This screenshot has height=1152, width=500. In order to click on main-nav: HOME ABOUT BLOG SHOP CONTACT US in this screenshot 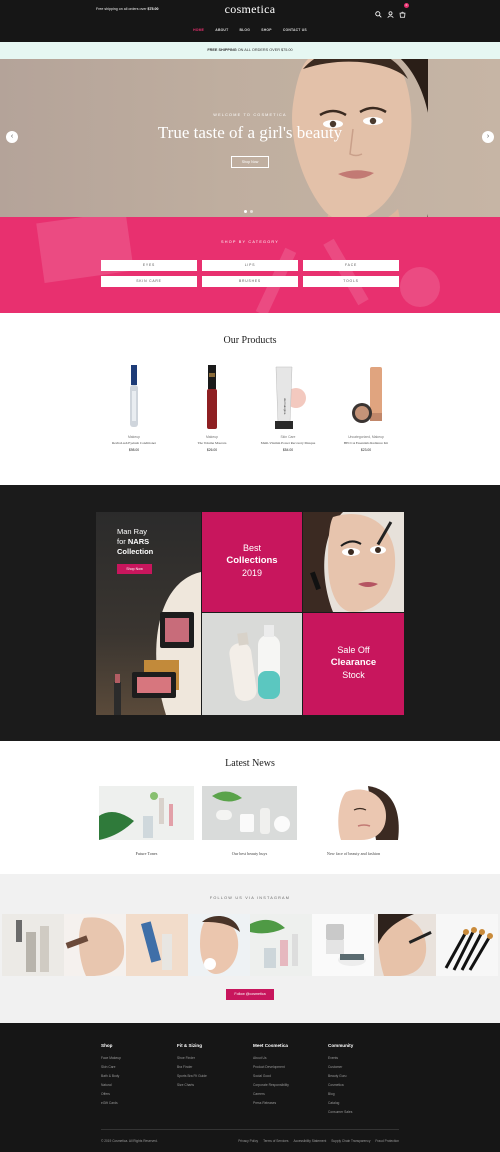, I will do `click(250, 30)`.